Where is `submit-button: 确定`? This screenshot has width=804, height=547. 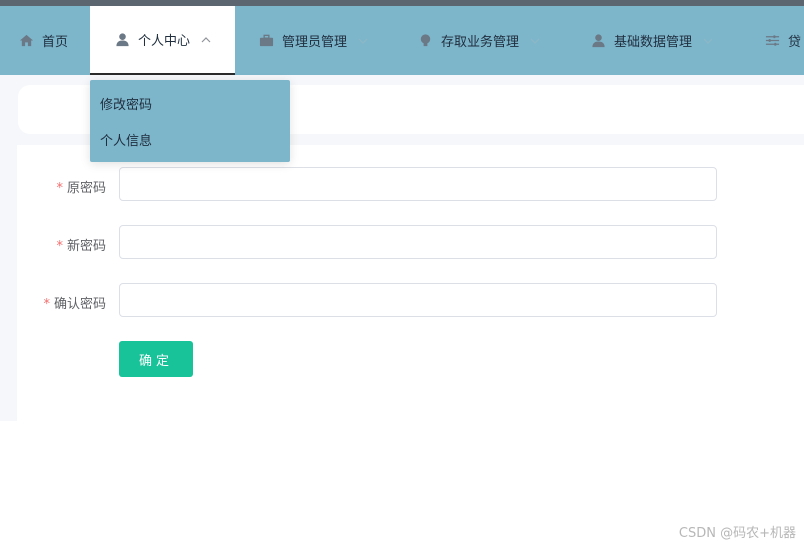 submit-button: 确定 is located at coordinates (156, 359).